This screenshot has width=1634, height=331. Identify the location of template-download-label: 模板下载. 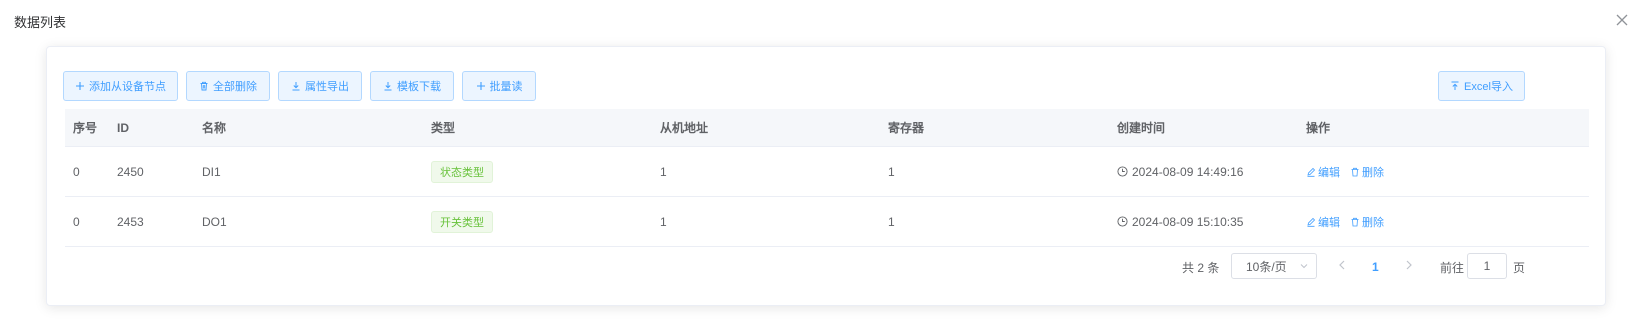
(419, 87).